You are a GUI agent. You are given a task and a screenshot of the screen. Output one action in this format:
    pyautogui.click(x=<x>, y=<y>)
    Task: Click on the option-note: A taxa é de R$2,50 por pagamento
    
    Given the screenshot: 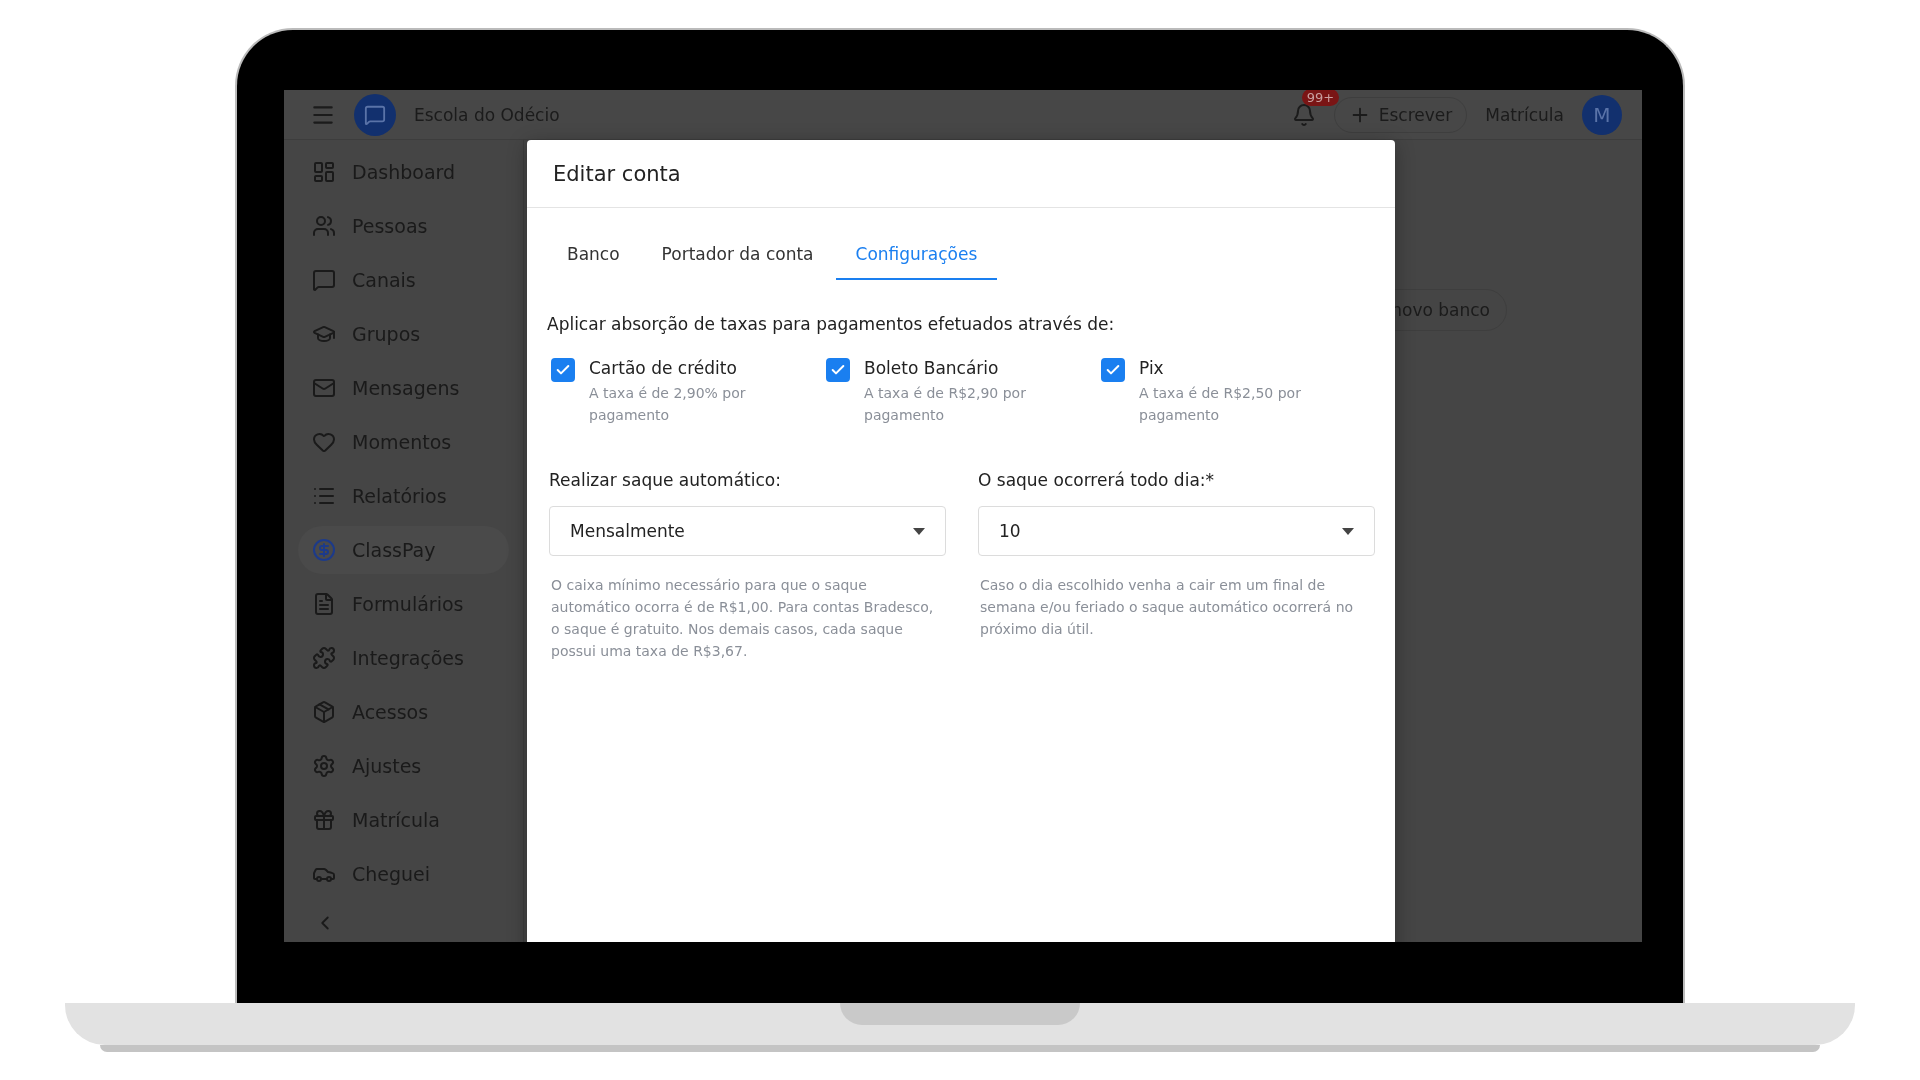 What is the action you would take?
    pyautogui.click(x=1220, y=404)
    